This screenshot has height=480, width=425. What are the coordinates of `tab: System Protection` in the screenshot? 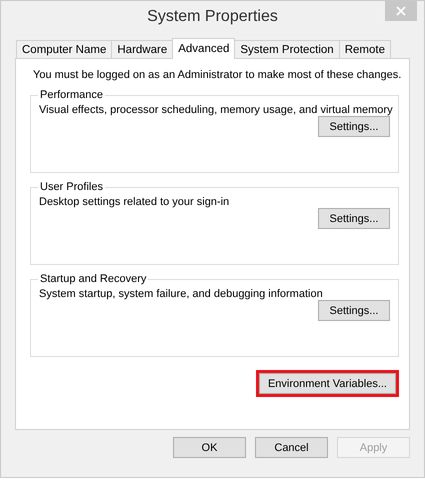 It's located at (287, 49).